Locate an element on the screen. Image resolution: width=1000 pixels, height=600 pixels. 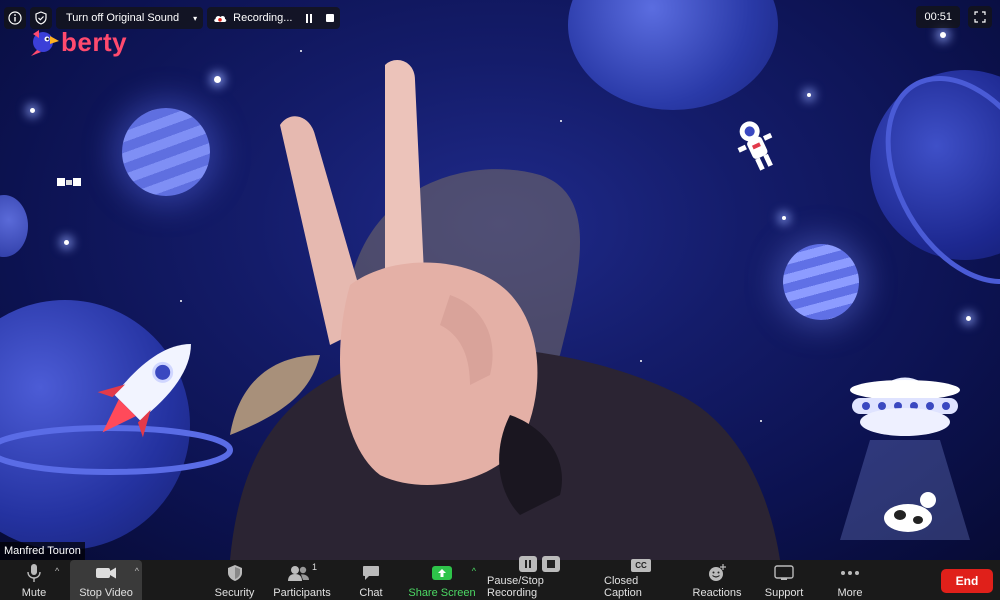
security-label: Security is located at coordinates (234, 593).